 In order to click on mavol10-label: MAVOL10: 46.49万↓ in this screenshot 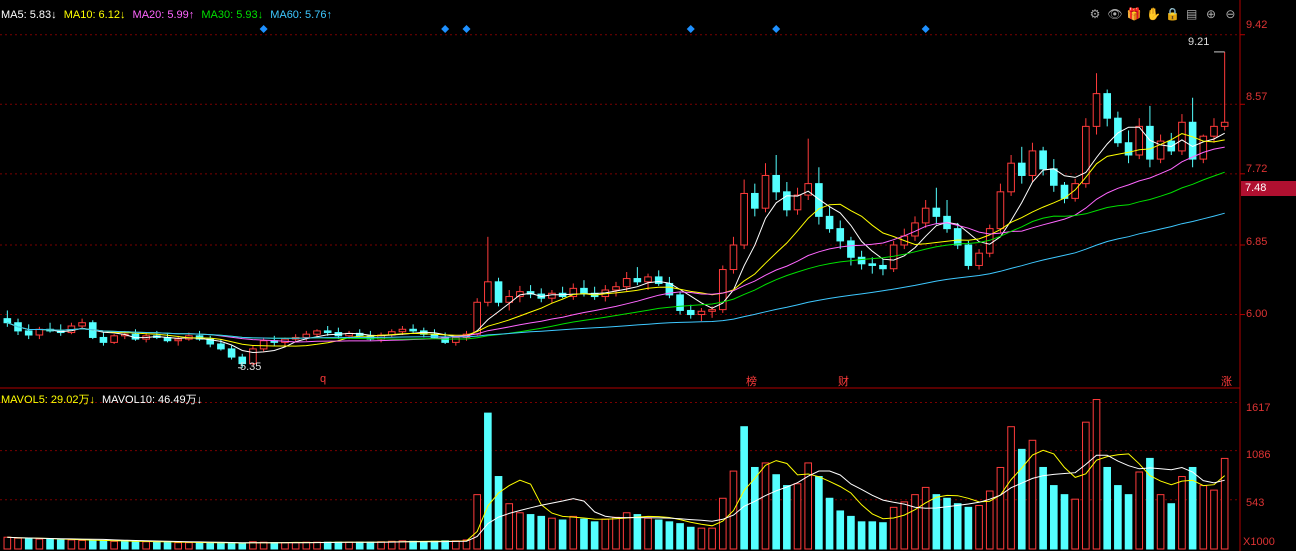, I will do `click(152, 400)`.